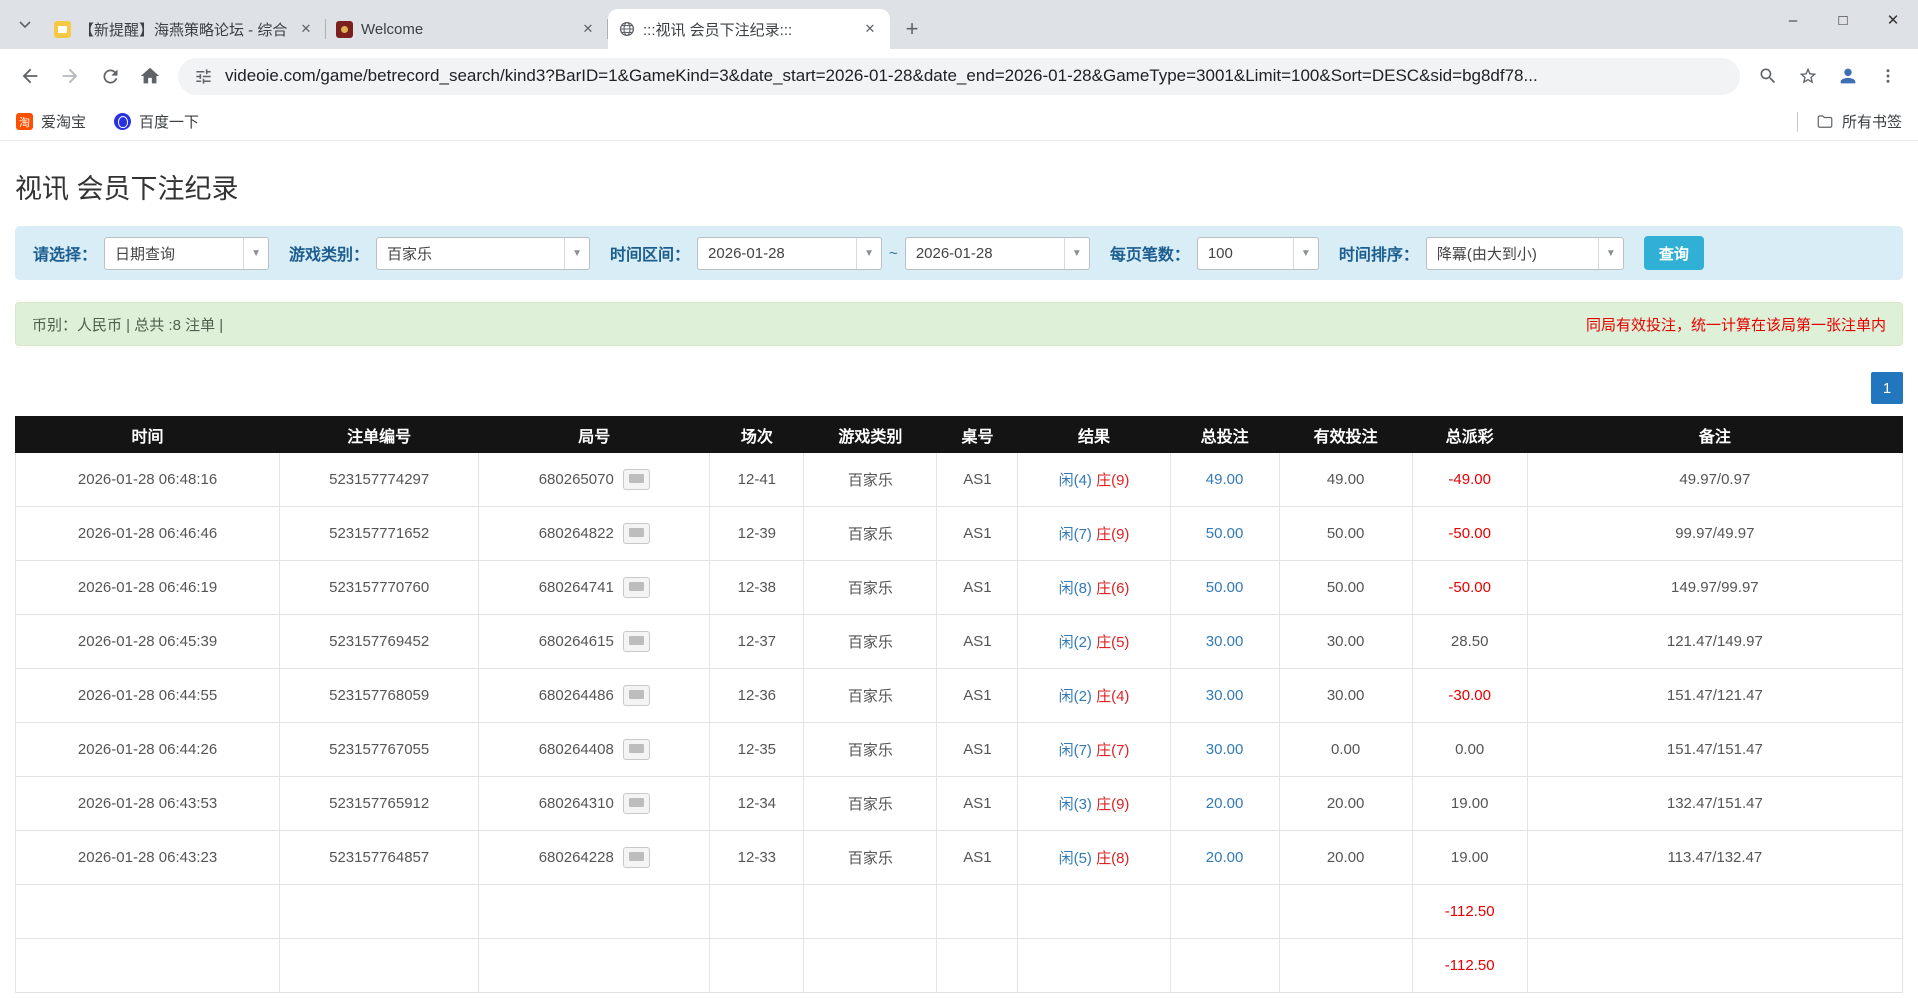 The width and height of the screenshot is (1918, 998). What do you see at coordinates (1887, 388) in the screenshot?
I see `page-1-button: 1` at bounding box center [1887, 388].